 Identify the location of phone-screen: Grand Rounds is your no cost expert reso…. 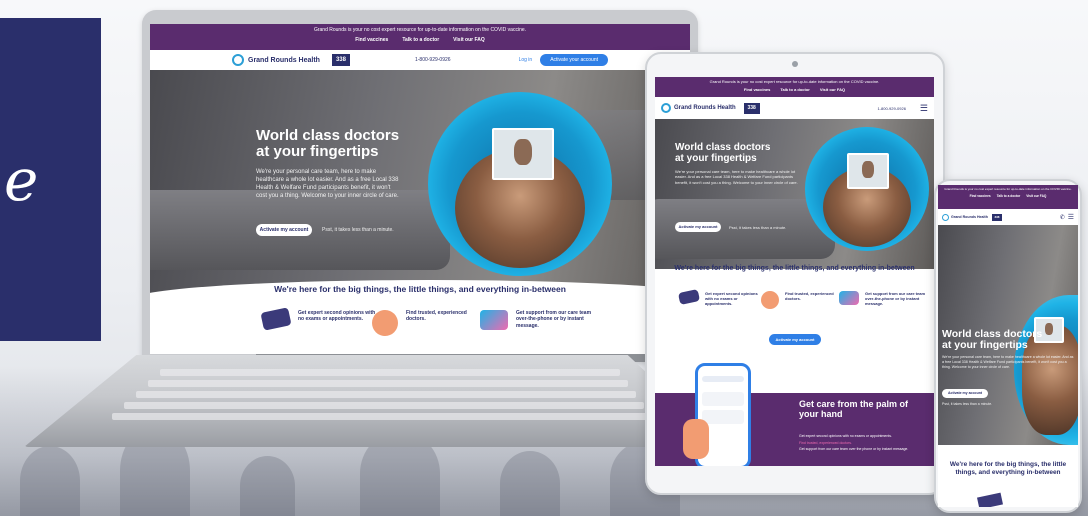
(1008, 346).